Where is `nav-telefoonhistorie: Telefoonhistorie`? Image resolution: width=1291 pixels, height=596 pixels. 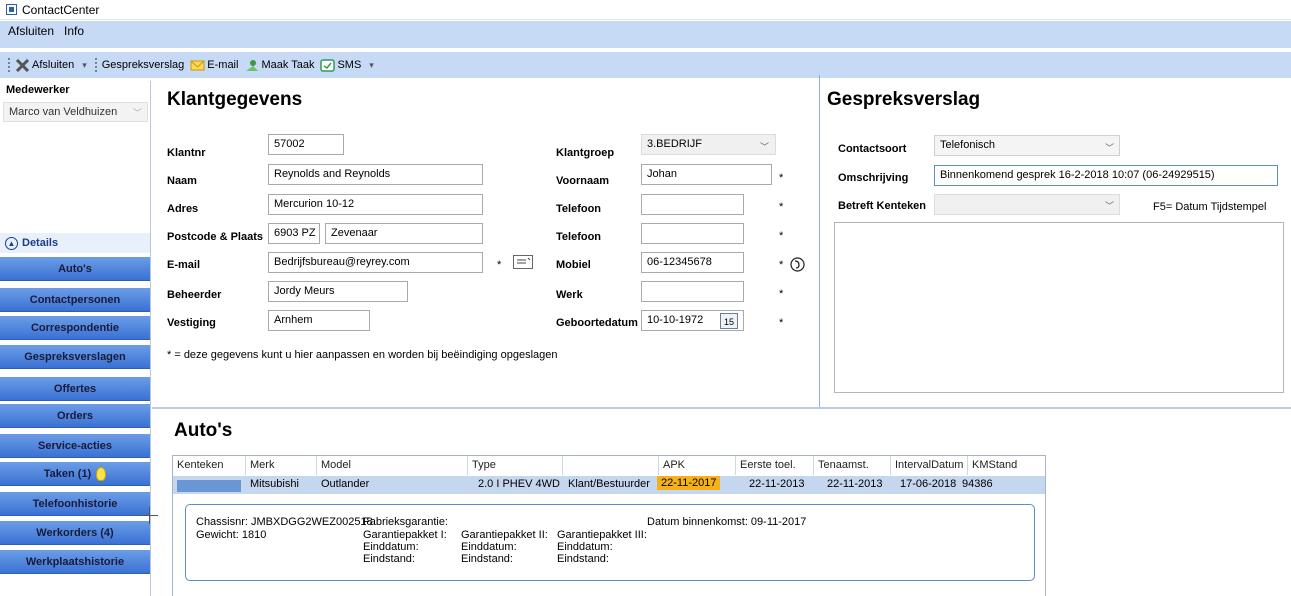
nav-telefoonhistorie: Telefoonhistorie is located at coordinates (75, 504).